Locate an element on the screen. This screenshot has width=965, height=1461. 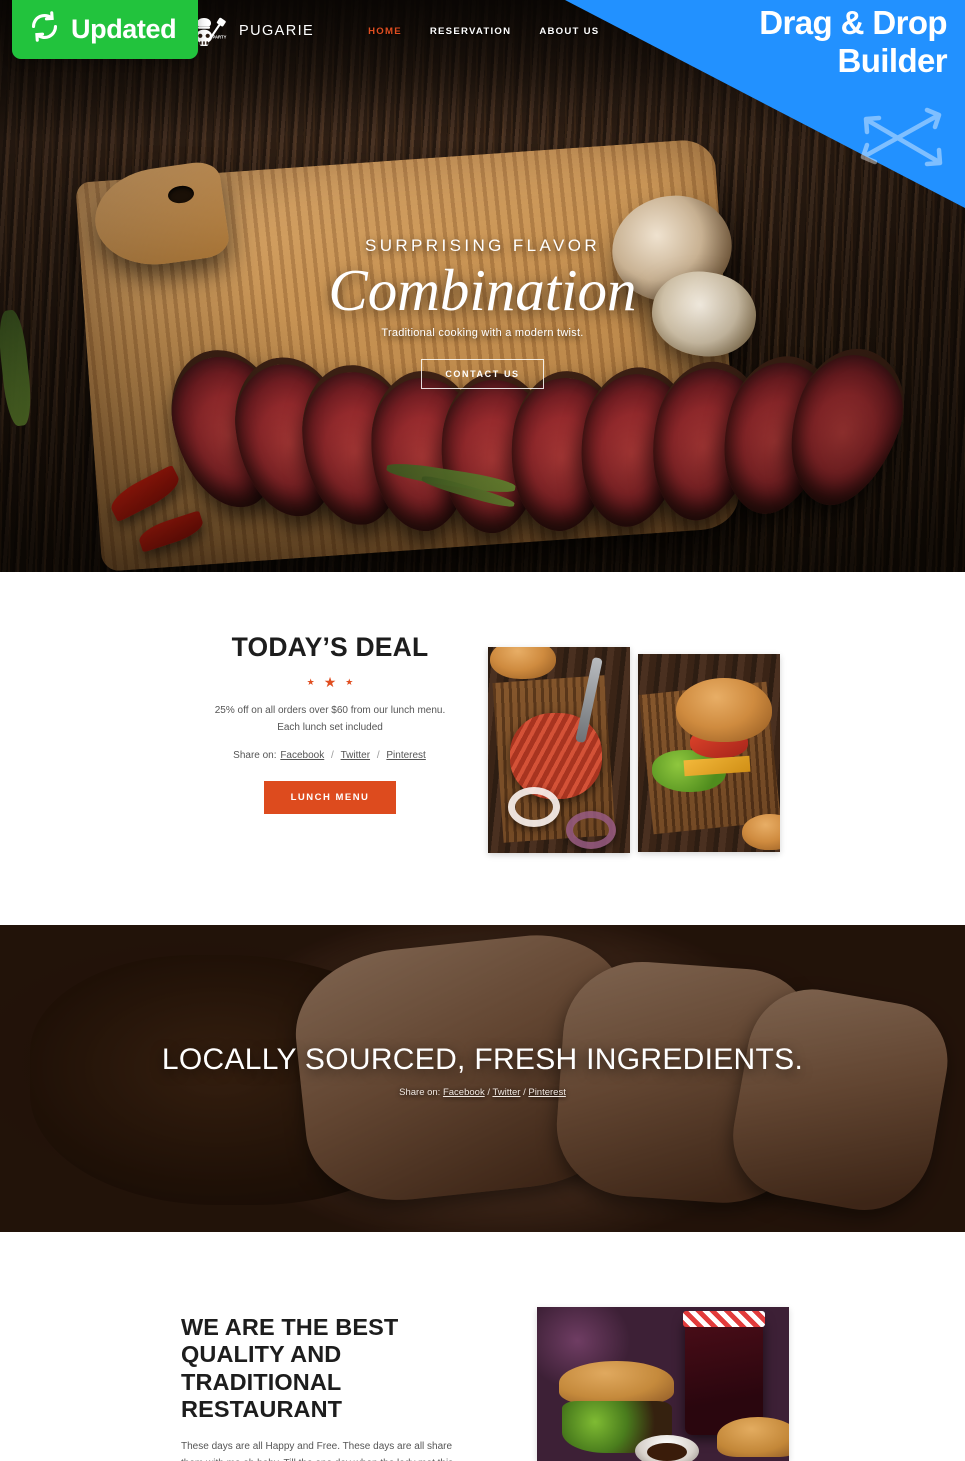
builder-badge-line2: Builder is located at coordinates (892, 60).